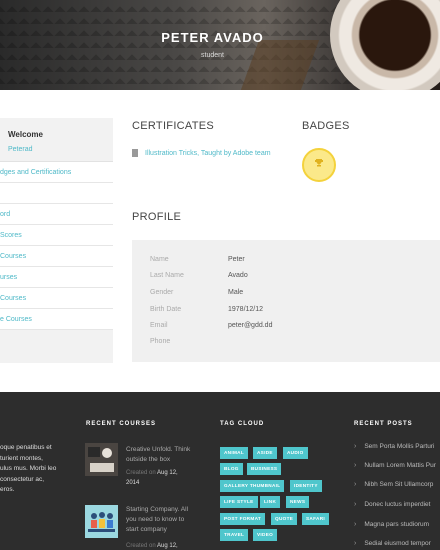 The image size is (440, 550). I want to click on tag-link: GALLERY THUMBNAIL, so click(252, 486).